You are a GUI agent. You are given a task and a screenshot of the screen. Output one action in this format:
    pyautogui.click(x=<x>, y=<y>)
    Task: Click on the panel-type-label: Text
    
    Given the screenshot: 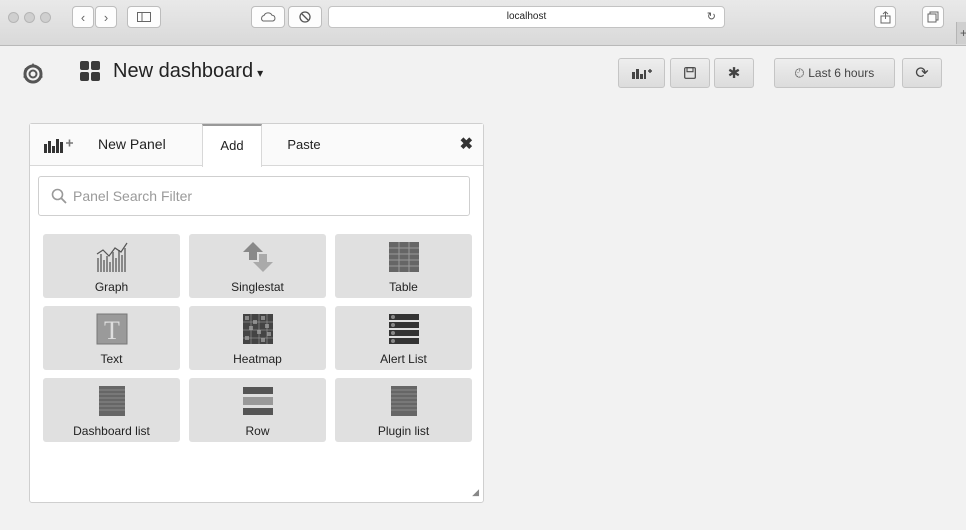 What is the action you would take?
    pyautogui.click(x=111, y=359)
    